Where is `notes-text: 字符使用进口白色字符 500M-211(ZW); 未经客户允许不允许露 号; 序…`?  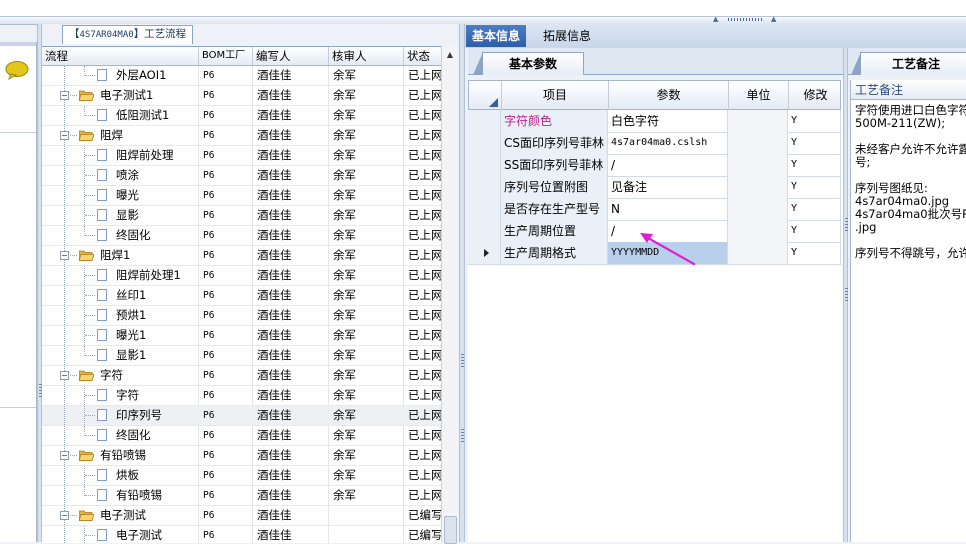
notes-text: 字符使用进口白色字符 500M-211(ZW); 未经客户允许不允许露 号; 序… is located at coordinates (910, 182).